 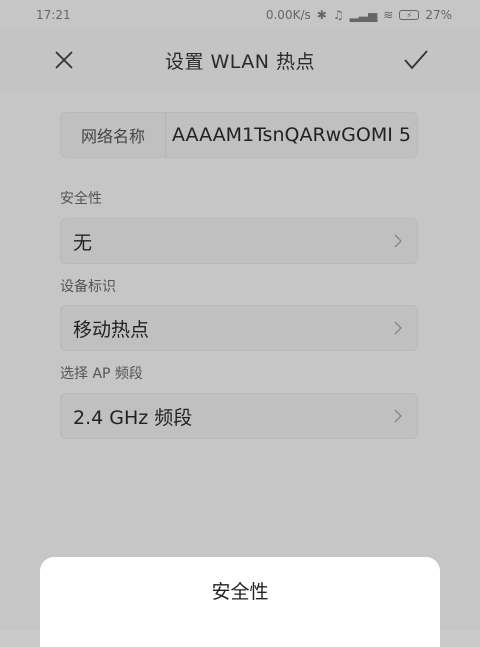 I want to click on security-value: 无, so click(x=83, y=242).